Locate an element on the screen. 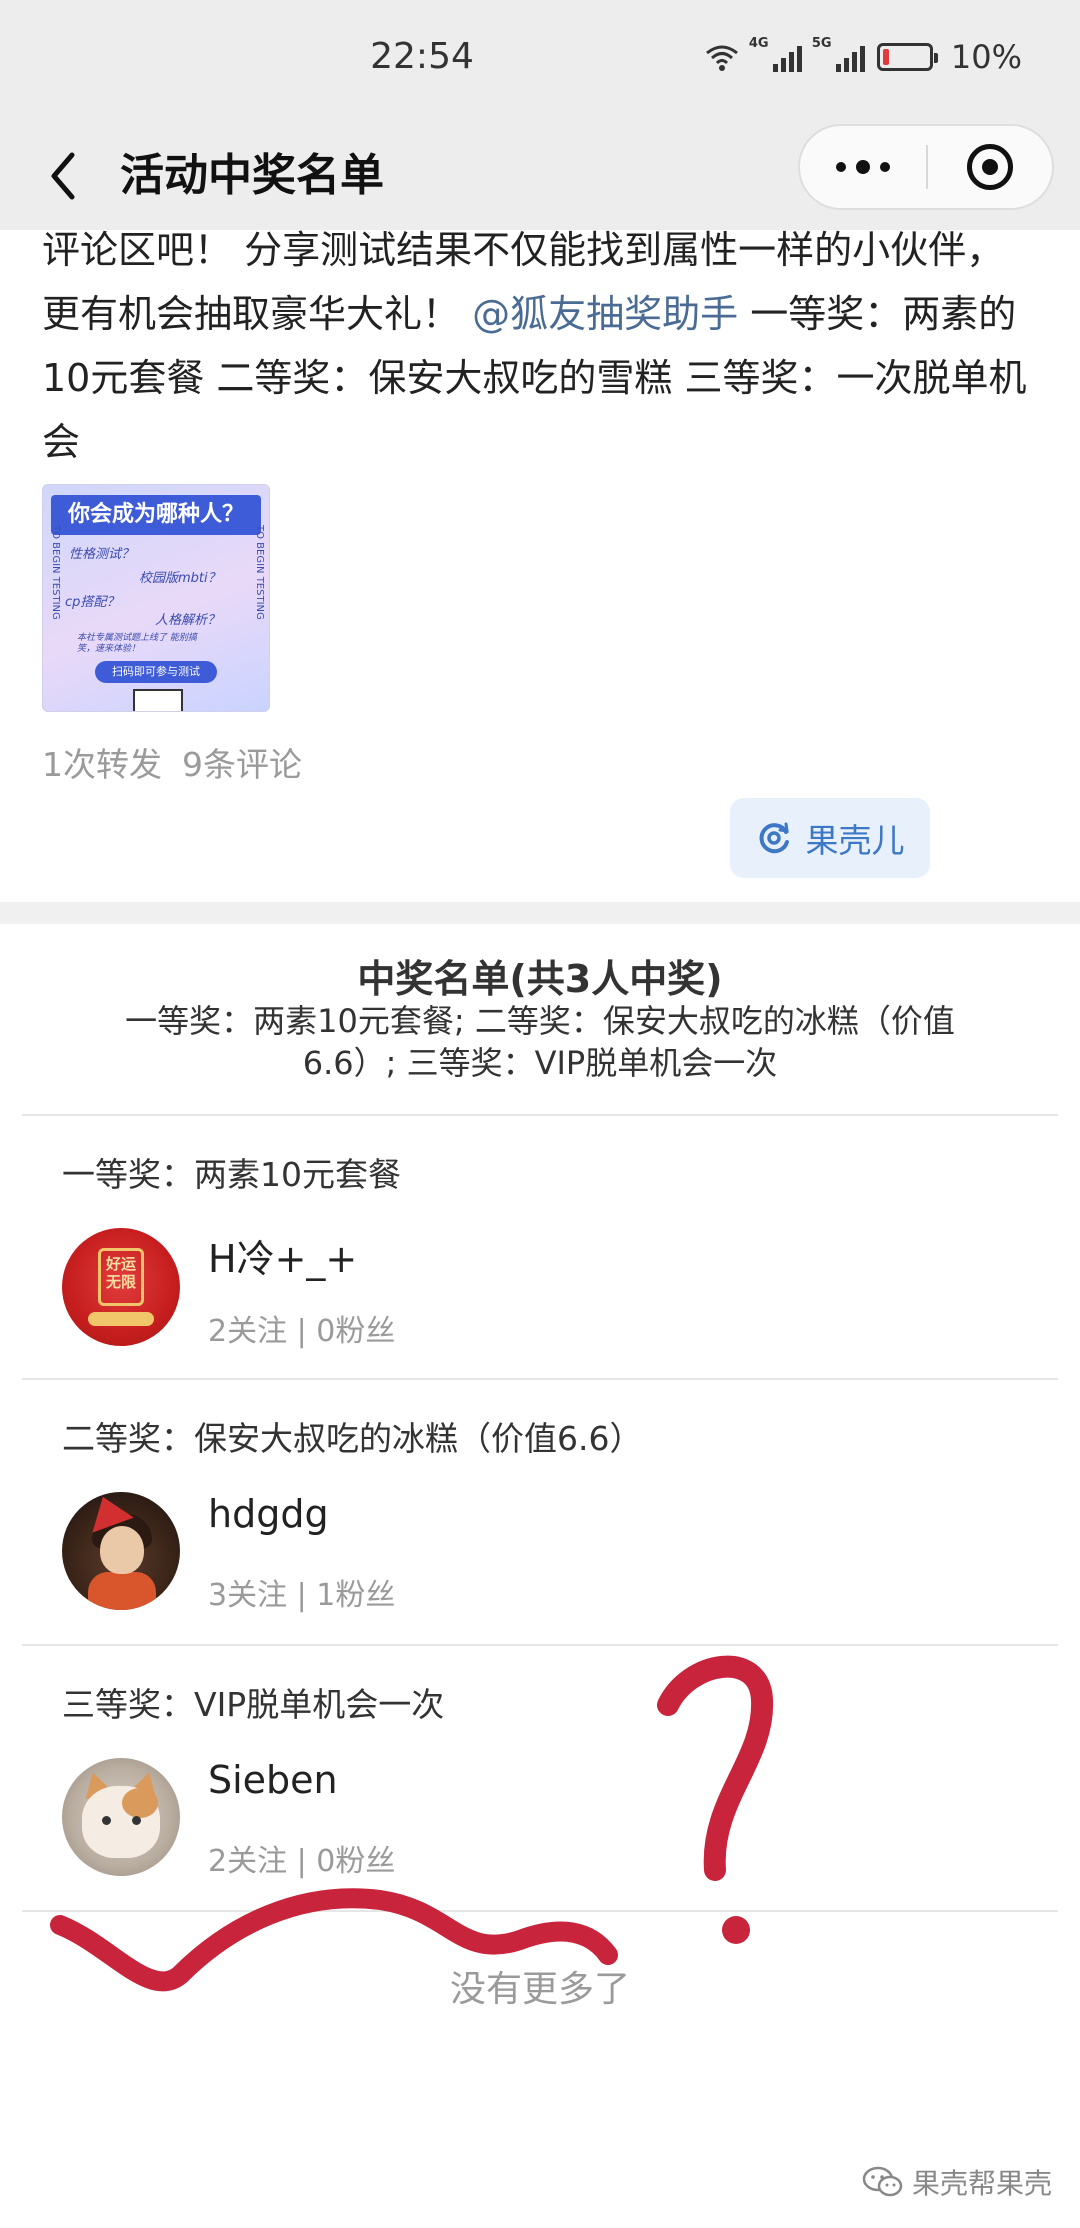  close-button is located at coordinates (990, 167).